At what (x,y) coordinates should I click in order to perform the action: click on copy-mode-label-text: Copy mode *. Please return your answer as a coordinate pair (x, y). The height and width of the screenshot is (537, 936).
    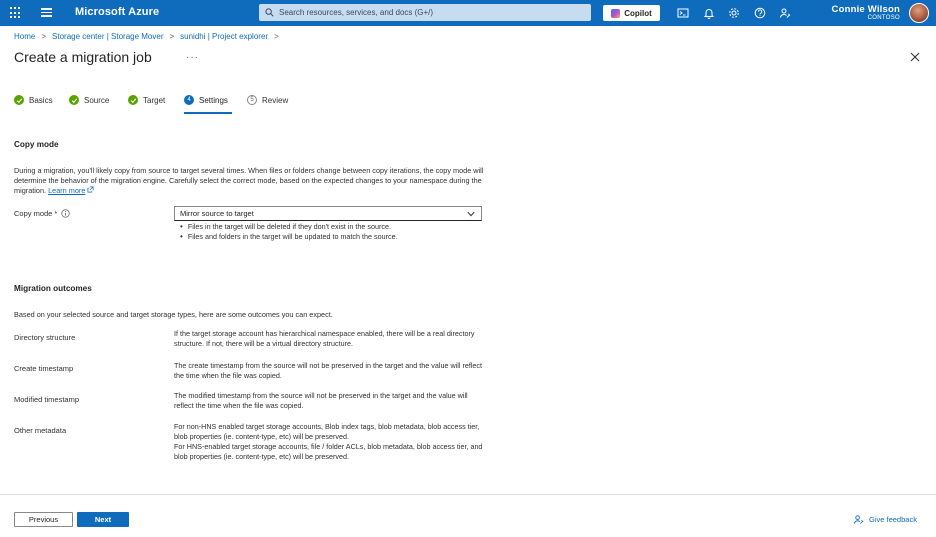
    Looking at the image, I should click on (36, 213).